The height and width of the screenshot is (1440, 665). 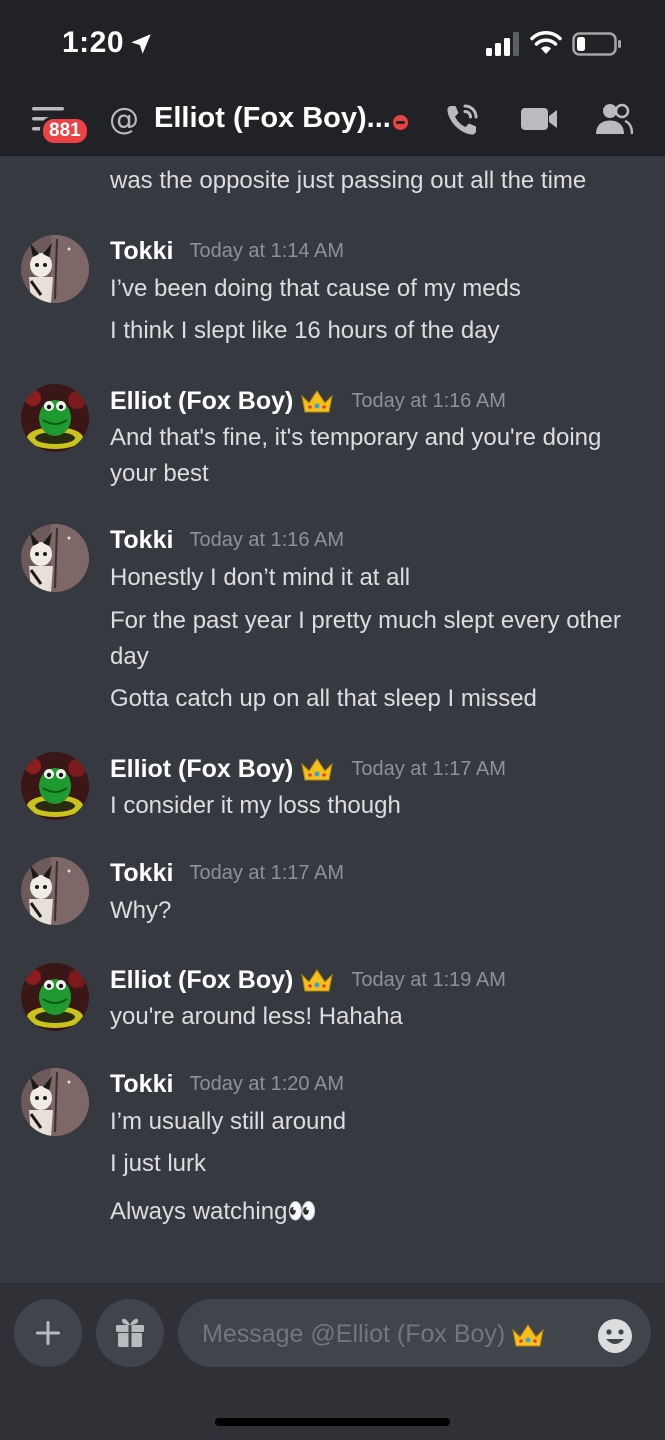 What do you see at coordinates (428, 979) in the screenshot?
I see `timestamp: Today at 1:19 AM` at bounding box center [428, 979].